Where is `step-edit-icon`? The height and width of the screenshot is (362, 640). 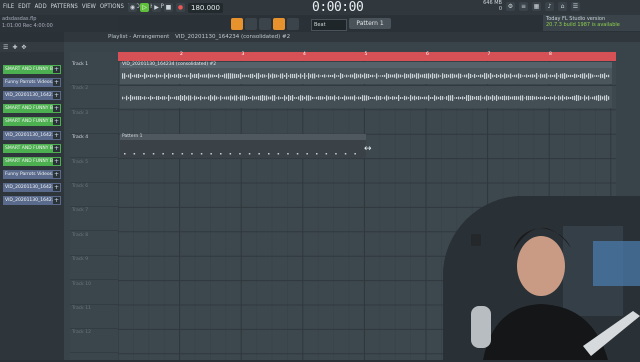
step-edit-icon is located at coordinates (265, 24).